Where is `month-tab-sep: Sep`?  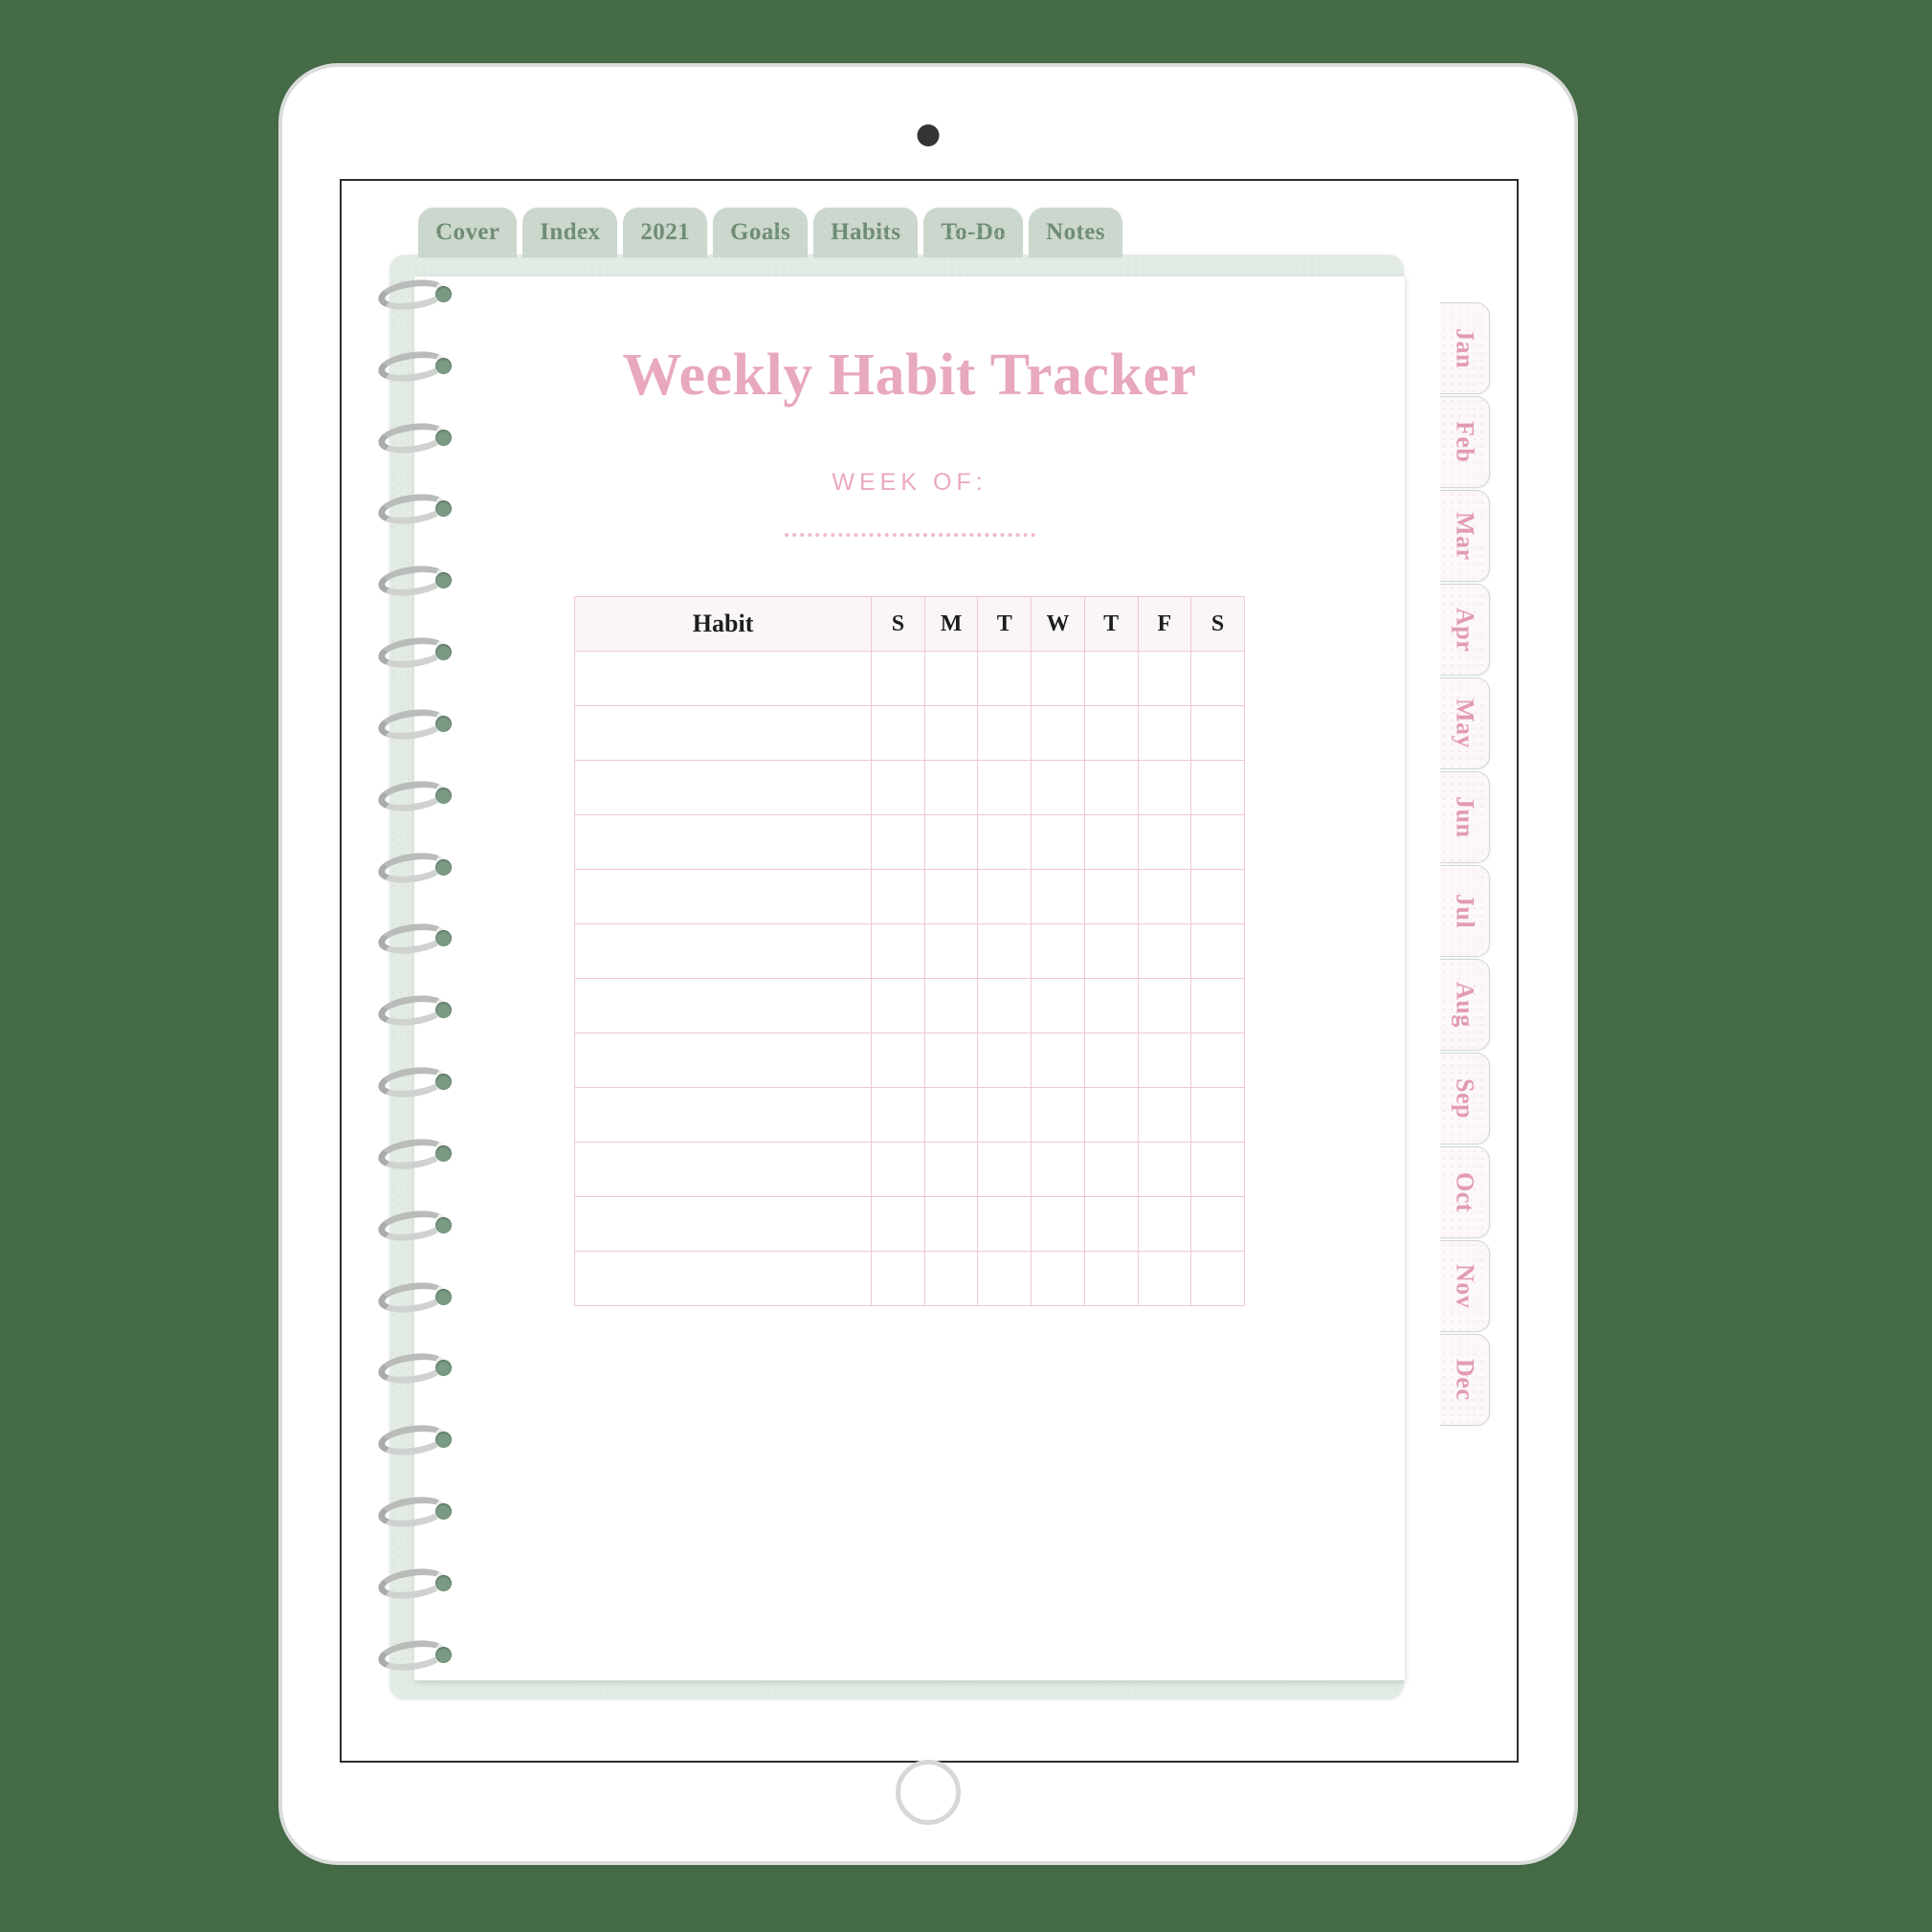
month-tab-sep: Sep is located at coordinates (1465, 1098).